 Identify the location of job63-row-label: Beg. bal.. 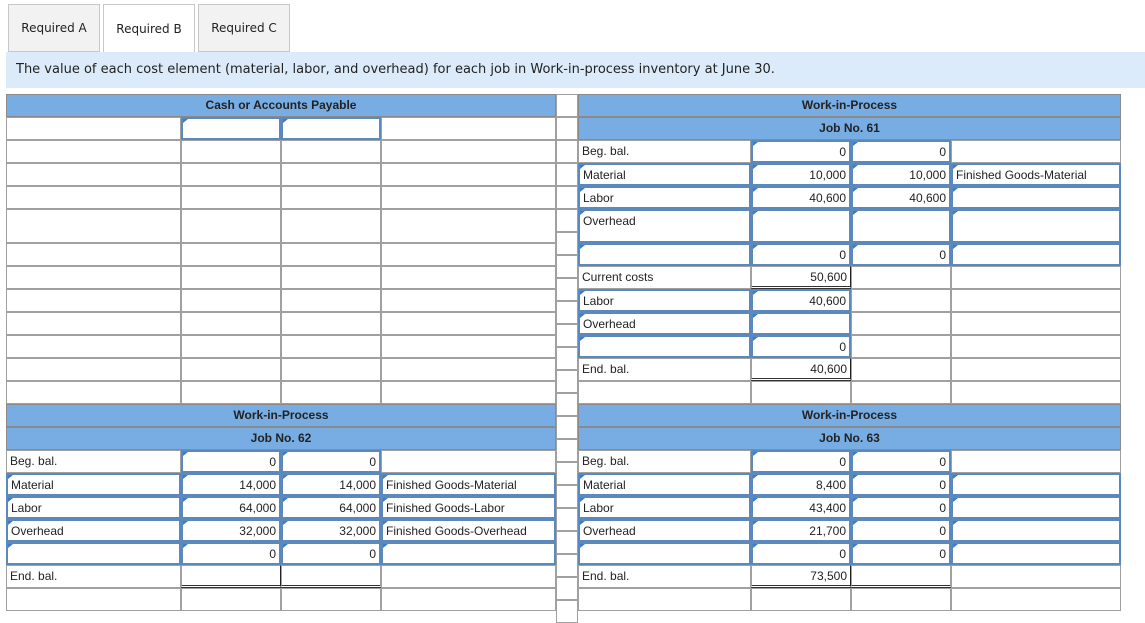
(664, 461).